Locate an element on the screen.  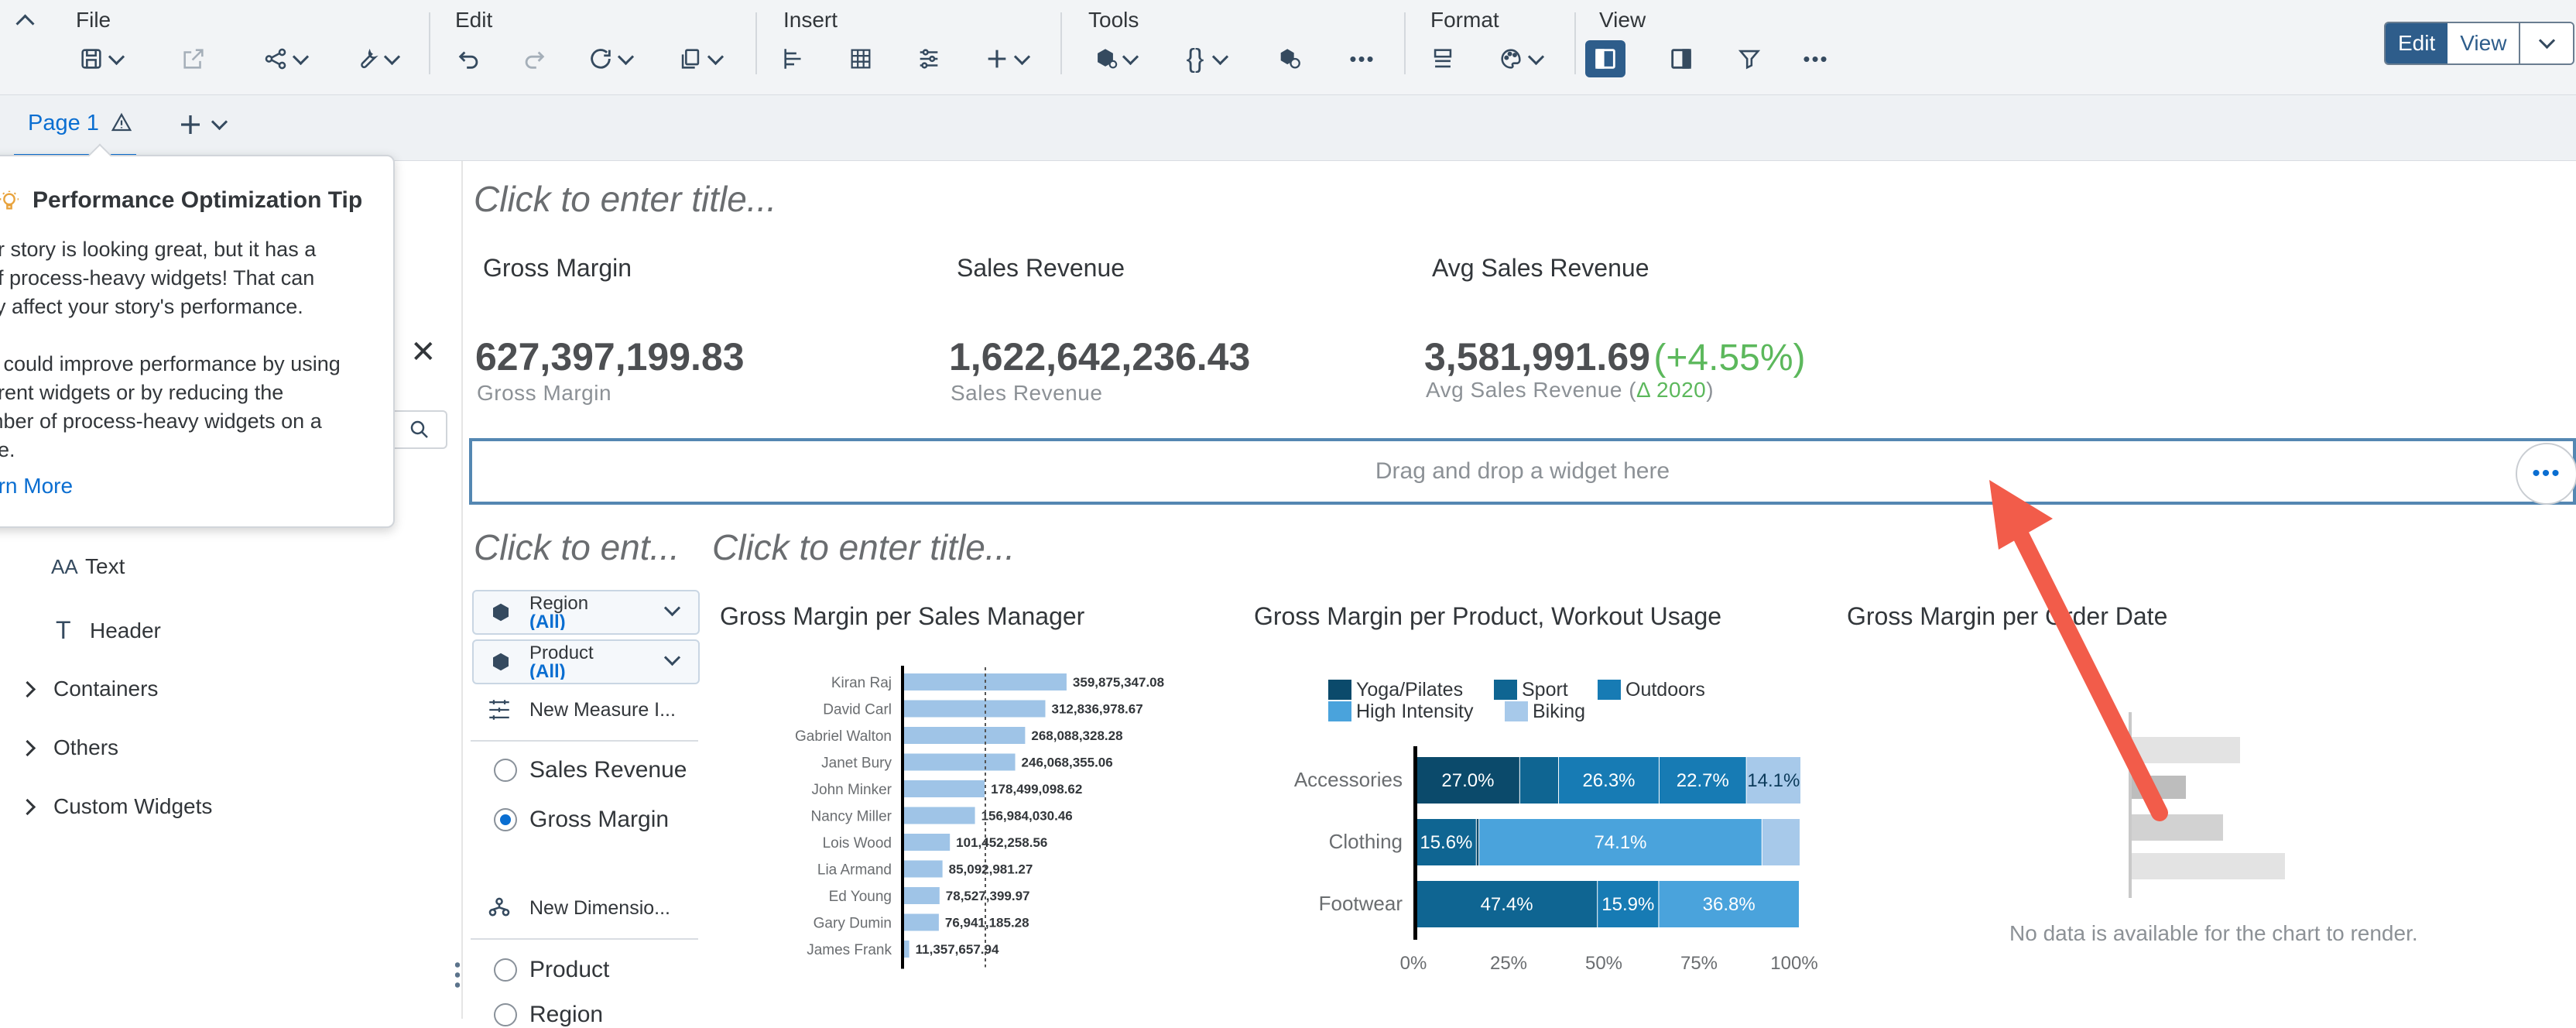
learn-more-link: arn More is located at coordinates (36, 487).